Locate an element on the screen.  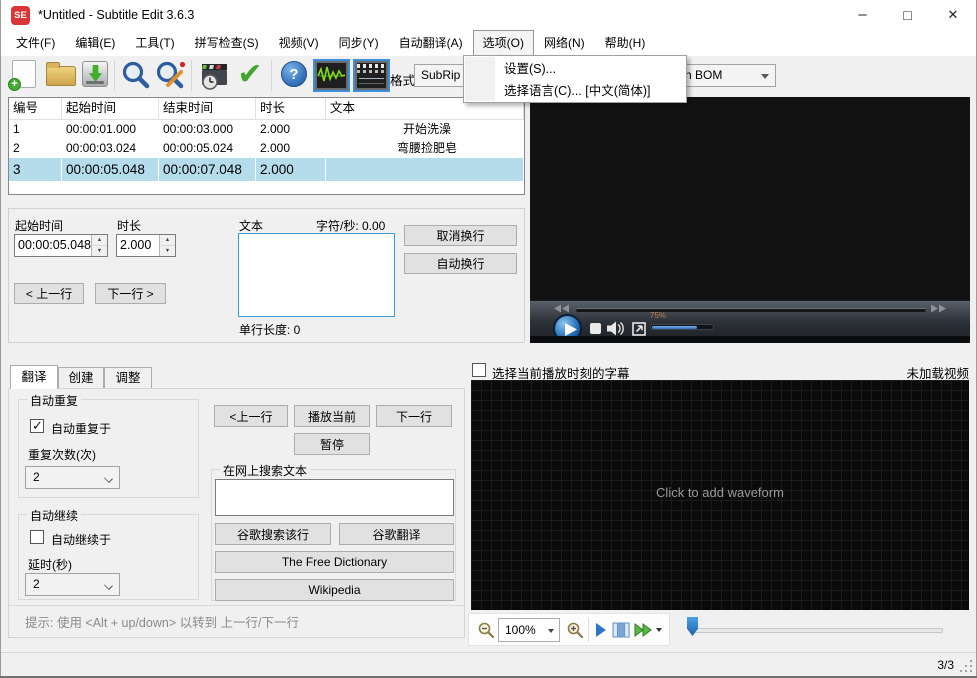
window-title: *Untitled - Subtitle Edit 3.6.3 is located at coordinates (116, 15).